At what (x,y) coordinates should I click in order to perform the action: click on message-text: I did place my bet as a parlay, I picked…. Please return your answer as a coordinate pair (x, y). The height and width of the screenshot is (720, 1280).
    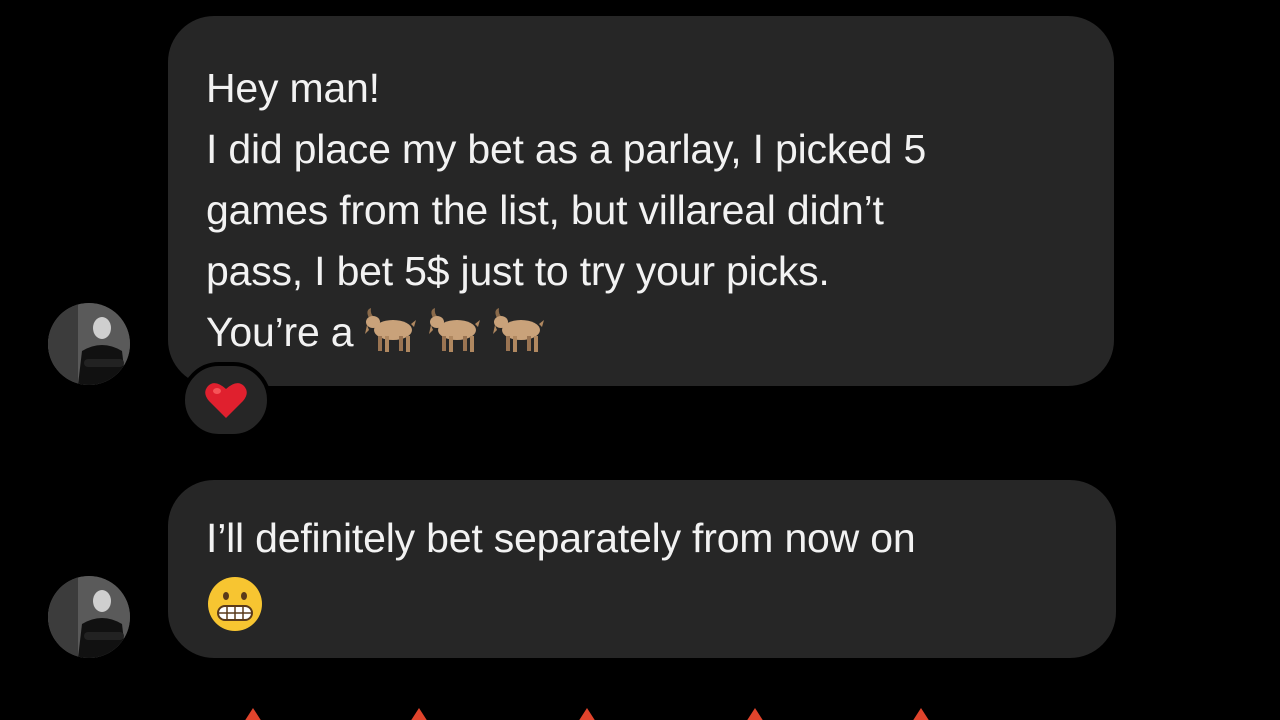
    Looking at the image, I should click on (566, 149).